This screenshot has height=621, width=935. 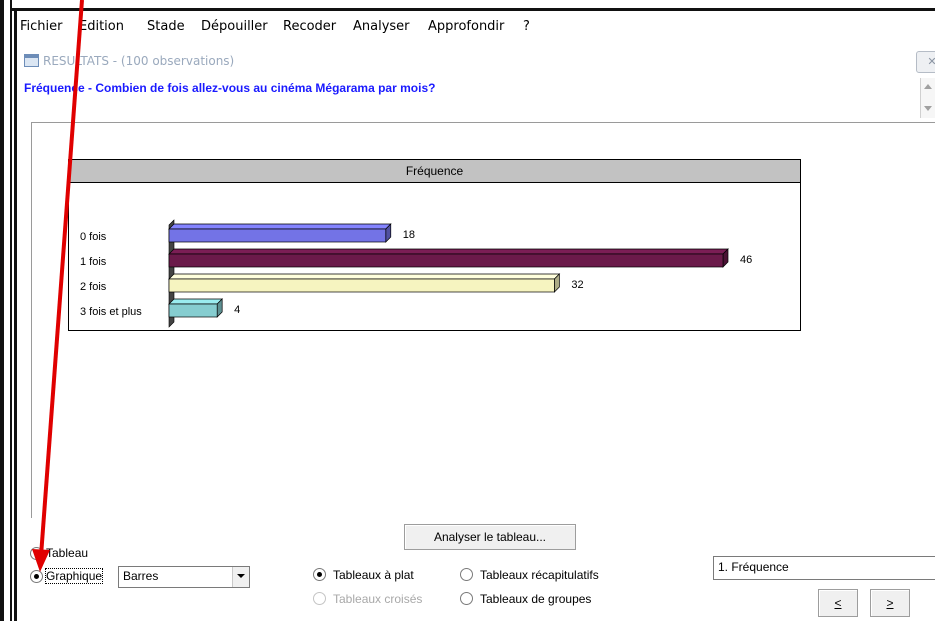 What do you see at coordinates (93, 237) in the screenshot?
I see `category-label: 0 fois` at bounding box center [93, 237].